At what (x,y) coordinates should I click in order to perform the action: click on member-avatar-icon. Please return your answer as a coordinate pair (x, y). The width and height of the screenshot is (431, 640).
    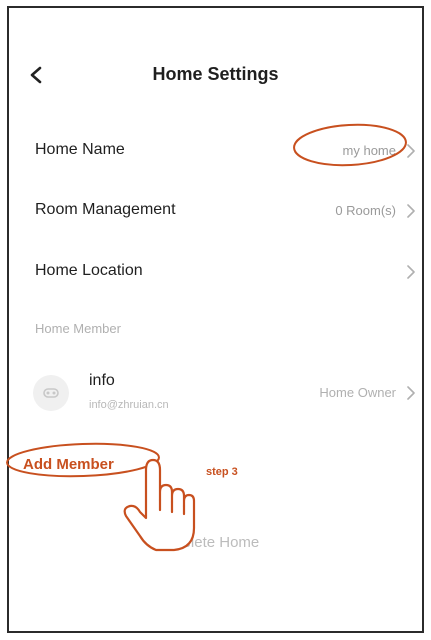
    Looking at the image, I should click on (51, 393).